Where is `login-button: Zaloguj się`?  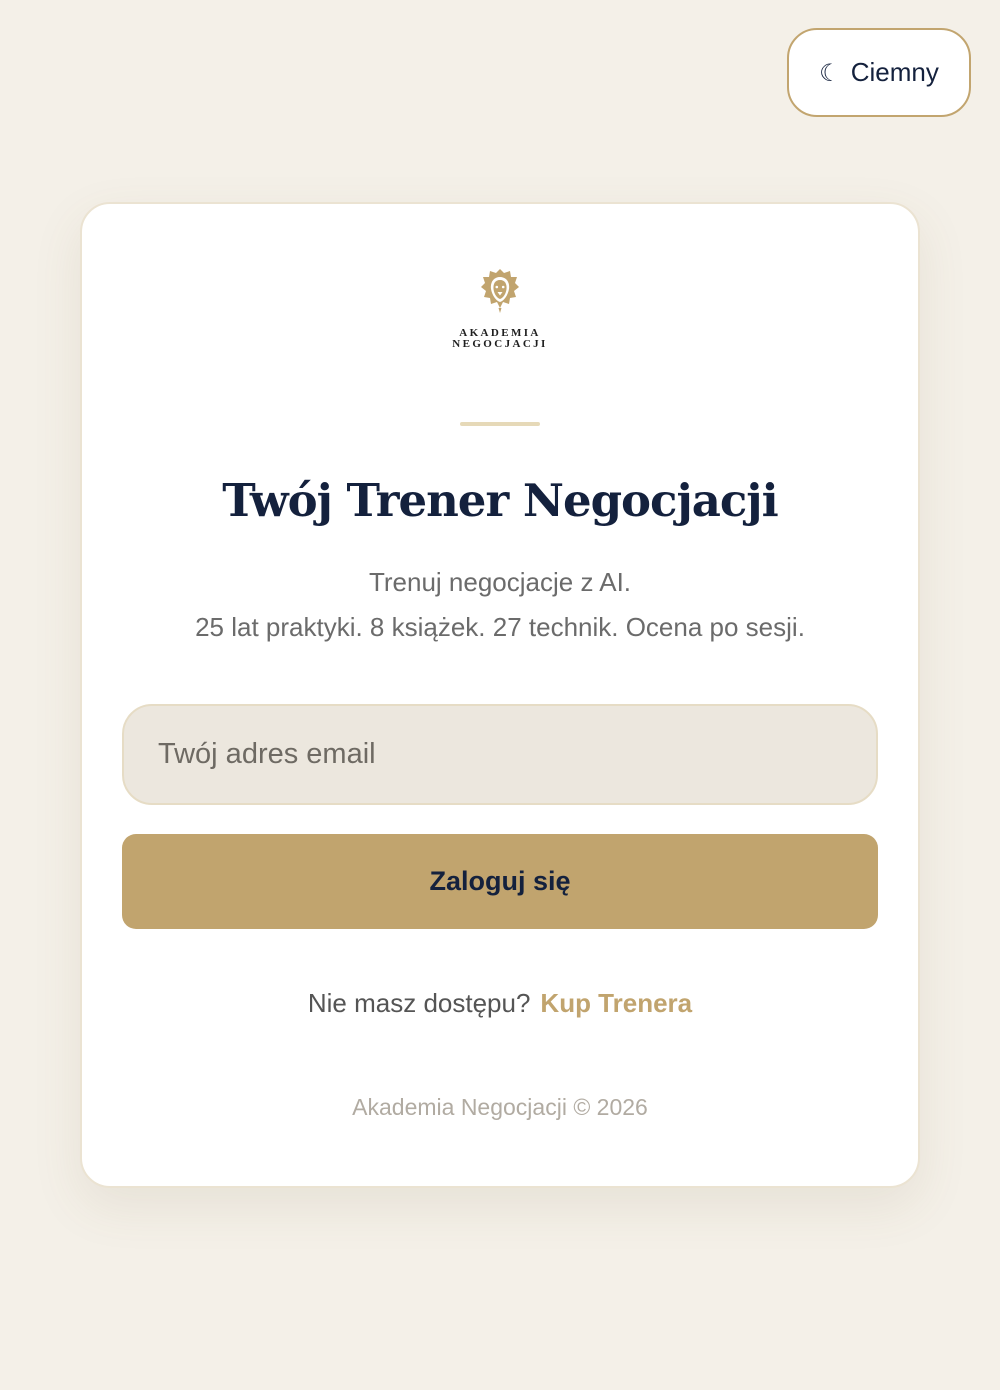
login-button: Zaloguj się is located at coordinates (500, 881).